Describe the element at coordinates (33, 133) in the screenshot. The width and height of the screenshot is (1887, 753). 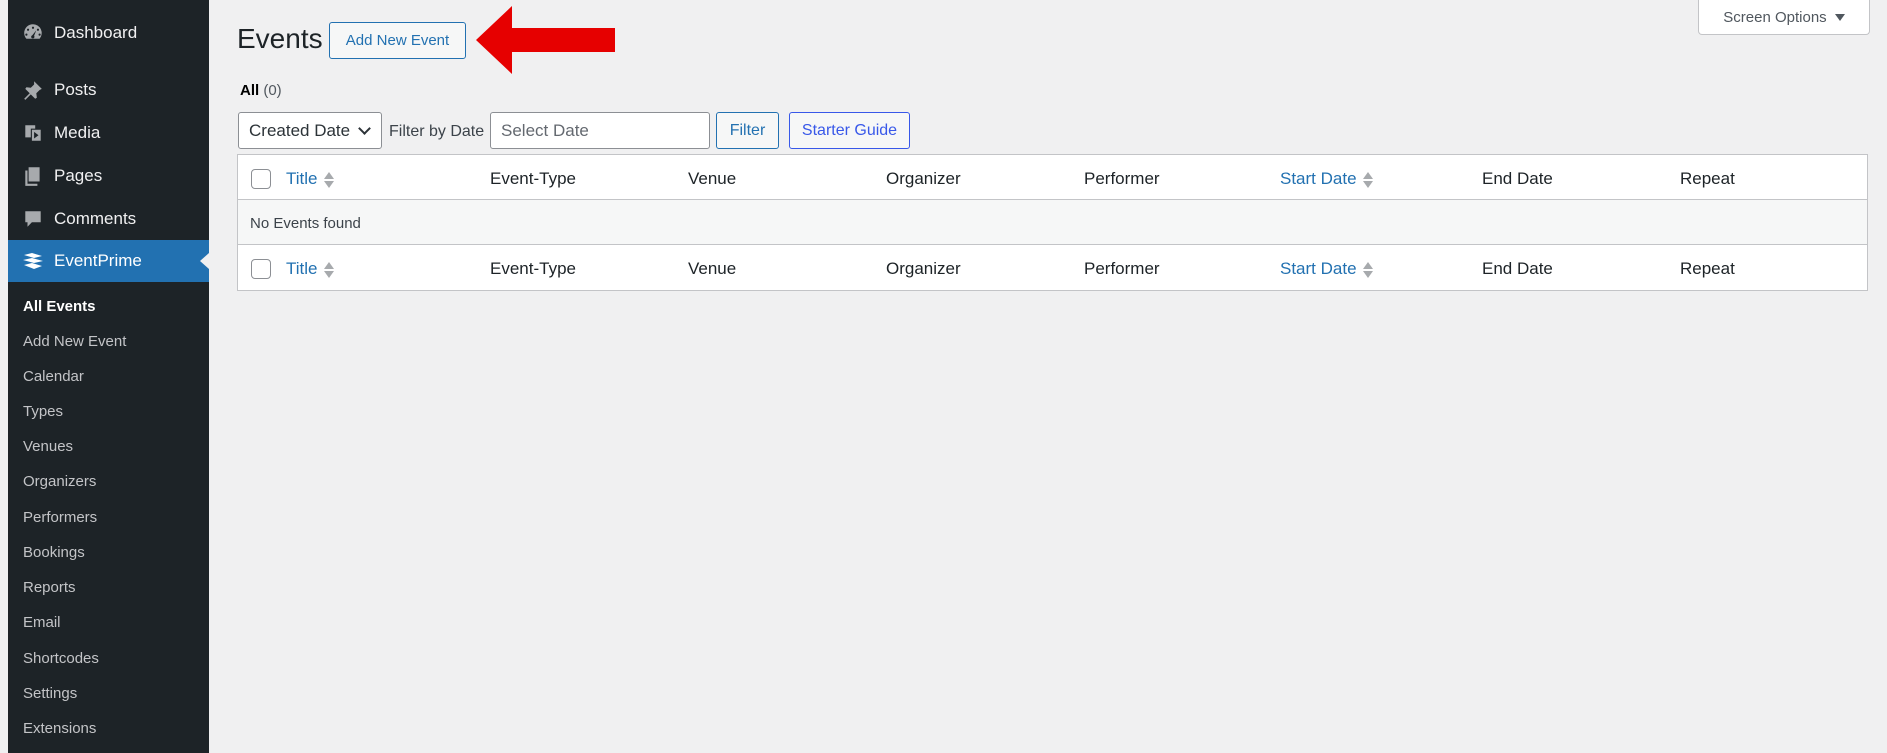
I see `media-icon` at that location.